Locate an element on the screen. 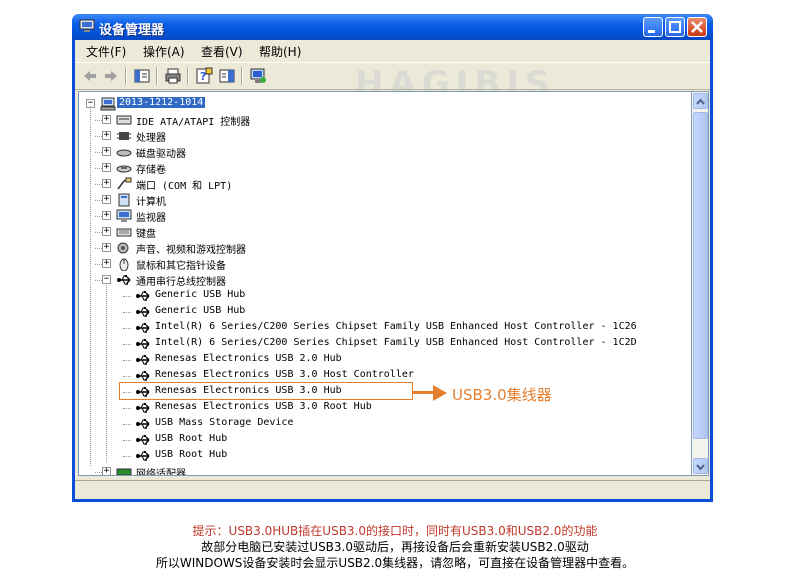  tree-category-label: 键盘 is located at coordinates (146, 232).